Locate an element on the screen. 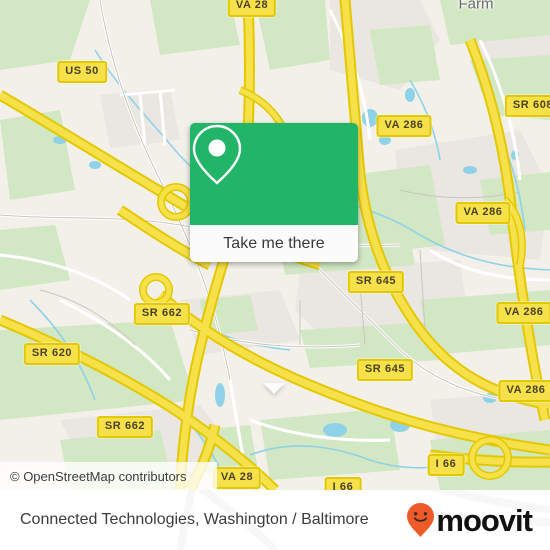 Image resolution: width=550 pixels, height=550 pixels. popup-pointer is located at coordinates (274, 388).